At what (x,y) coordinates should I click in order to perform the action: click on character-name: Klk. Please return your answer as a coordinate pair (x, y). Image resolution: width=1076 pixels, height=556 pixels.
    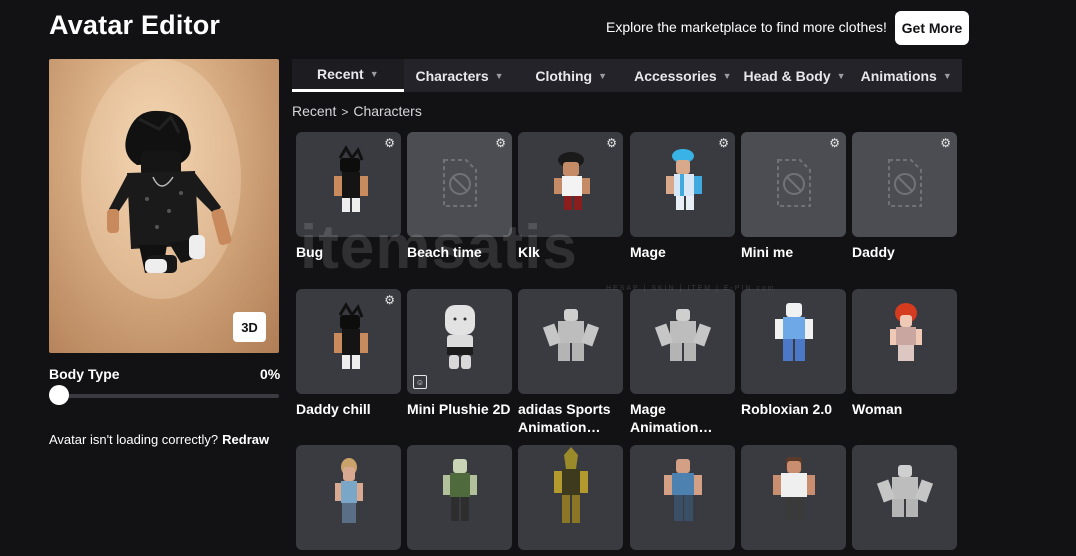
    Looking at the image, I should click on (529, 252).